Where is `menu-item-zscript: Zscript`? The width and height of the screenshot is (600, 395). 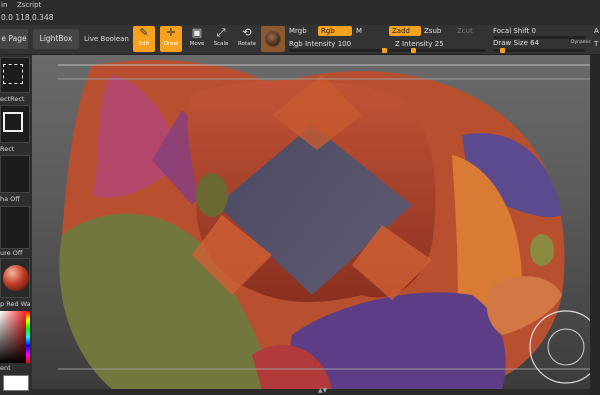 menu-item-zscript: Zscript is located at coordinates (29, 5).